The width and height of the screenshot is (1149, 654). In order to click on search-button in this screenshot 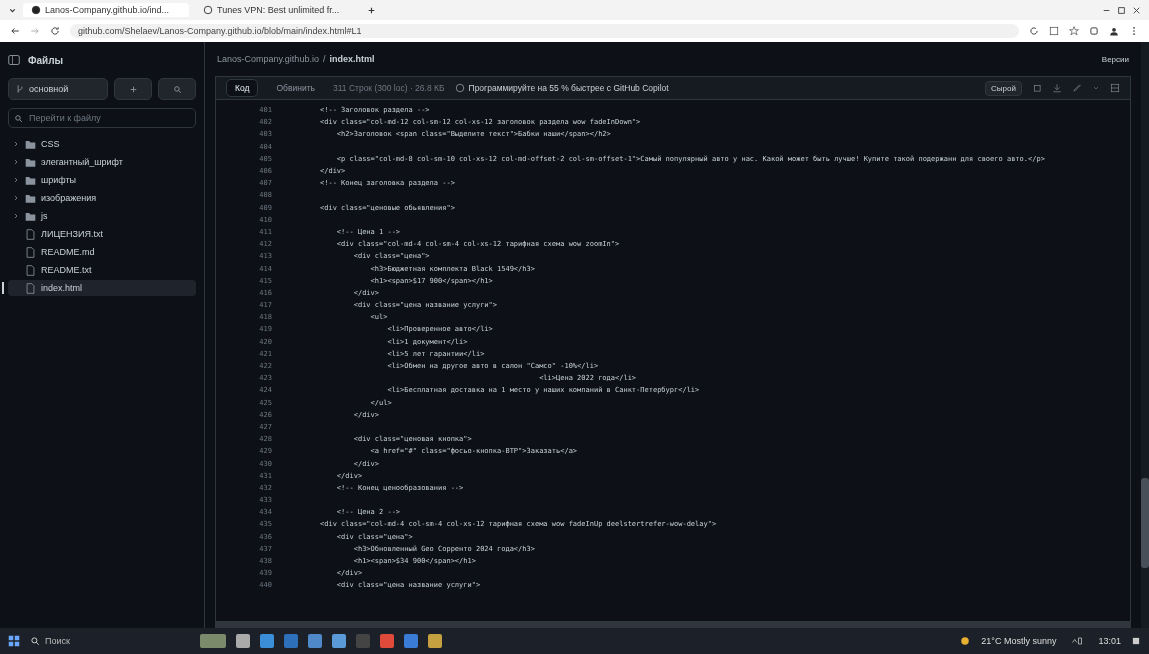, I will do `click(177, 89)`.